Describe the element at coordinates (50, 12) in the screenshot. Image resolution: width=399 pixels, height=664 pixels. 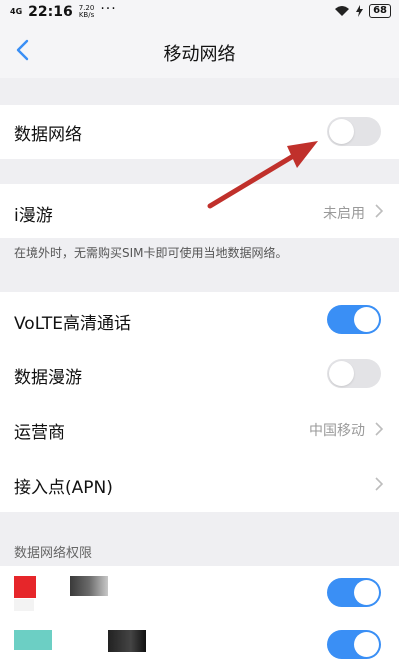
I see `clock: 22:16` at that location.